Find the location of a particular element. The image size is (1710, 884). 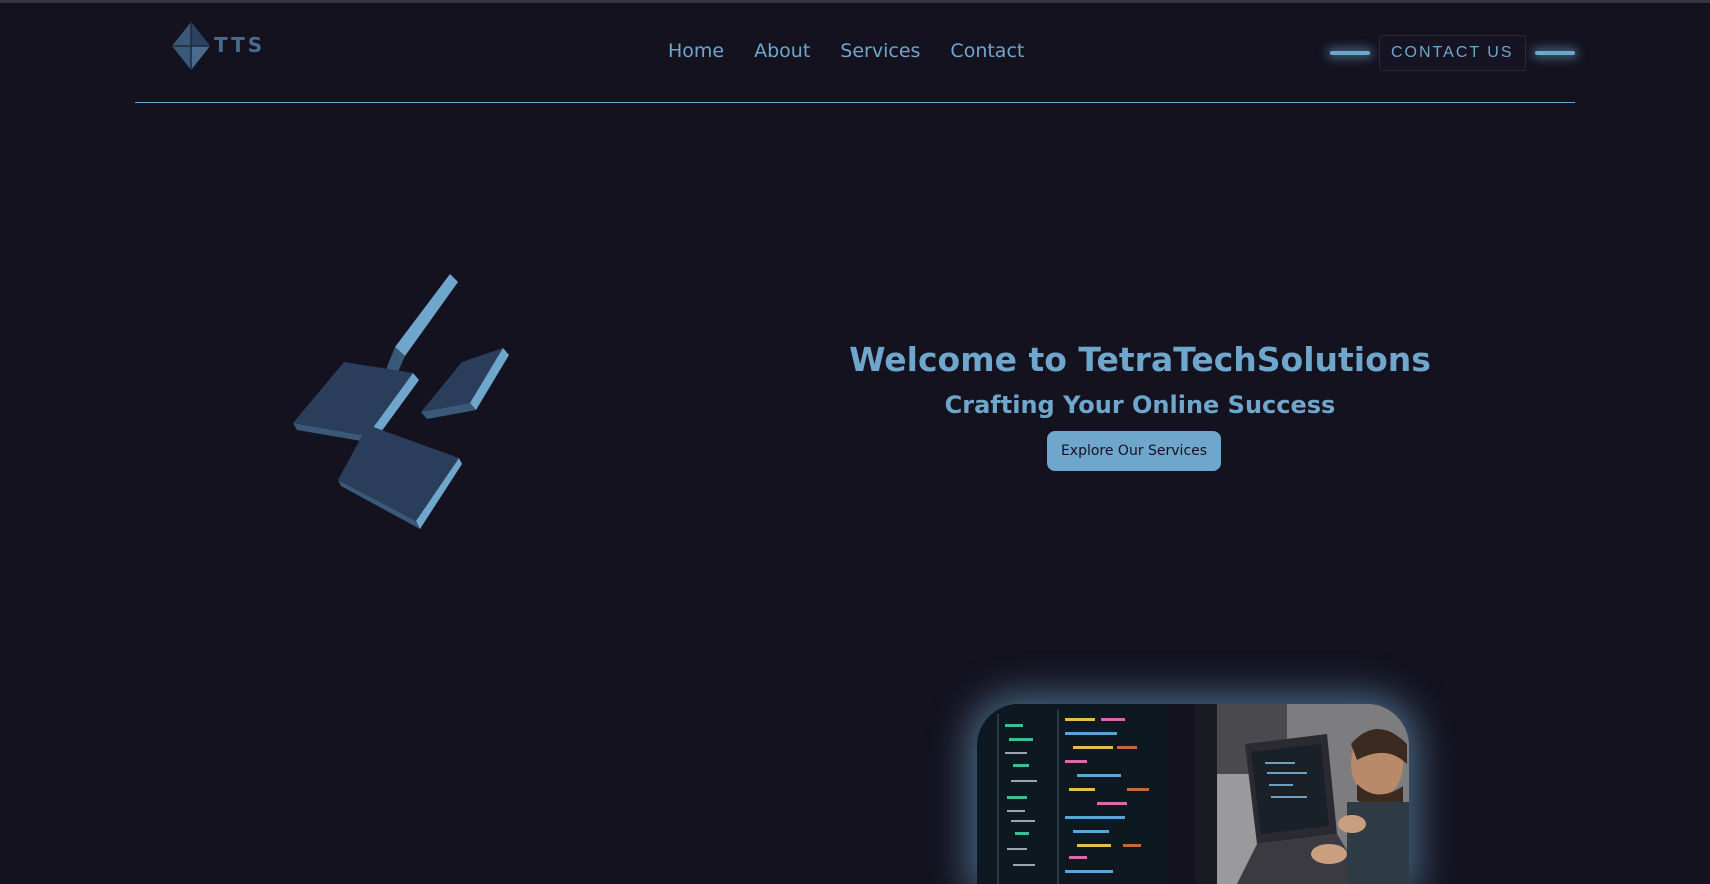

top-border is located at coordinates (855, 1).